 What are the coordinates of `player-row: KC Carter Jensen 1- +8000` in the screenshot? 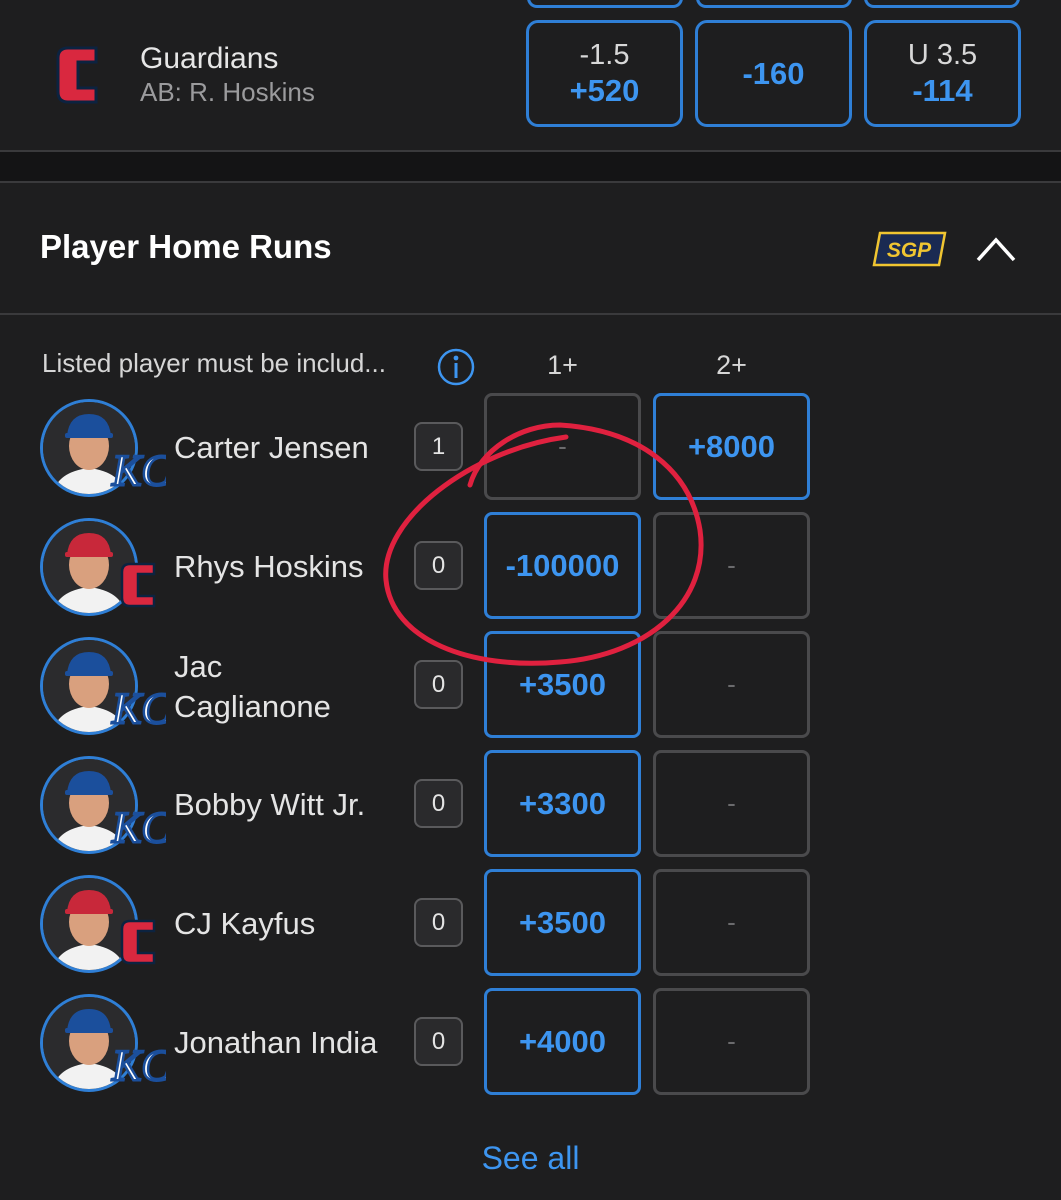 It's located at (530, 448).